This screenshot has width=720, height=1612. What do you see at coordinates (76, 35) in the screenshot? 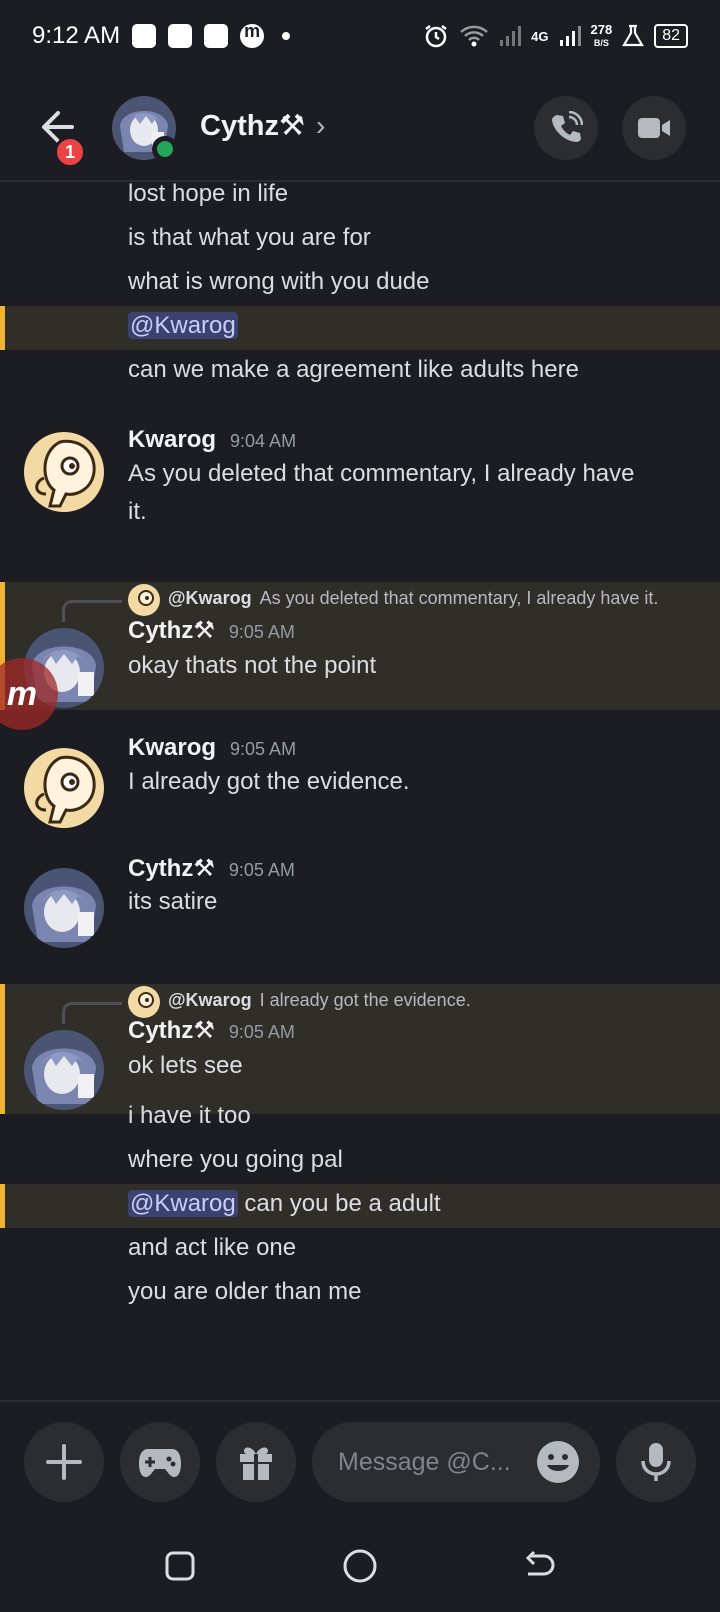
I see `status-time: 9:12 AM` at bounding box center [76, 35].